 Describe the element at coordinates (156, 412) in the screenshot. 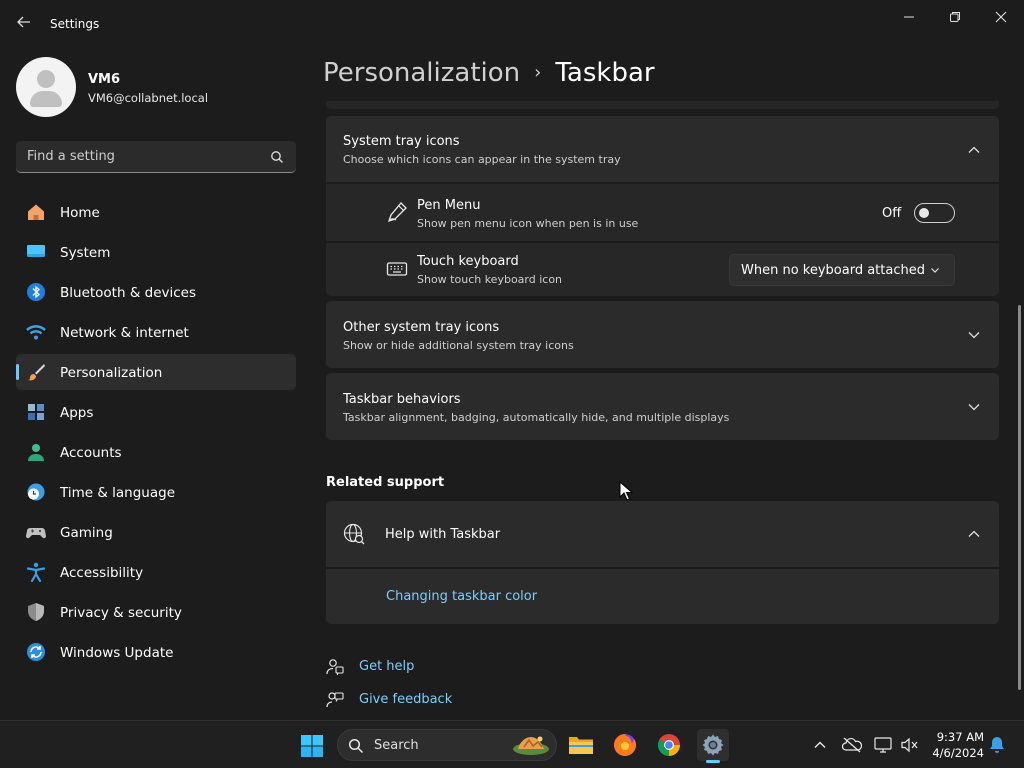

I see `sidebar-item-apps: Apps` at that location.